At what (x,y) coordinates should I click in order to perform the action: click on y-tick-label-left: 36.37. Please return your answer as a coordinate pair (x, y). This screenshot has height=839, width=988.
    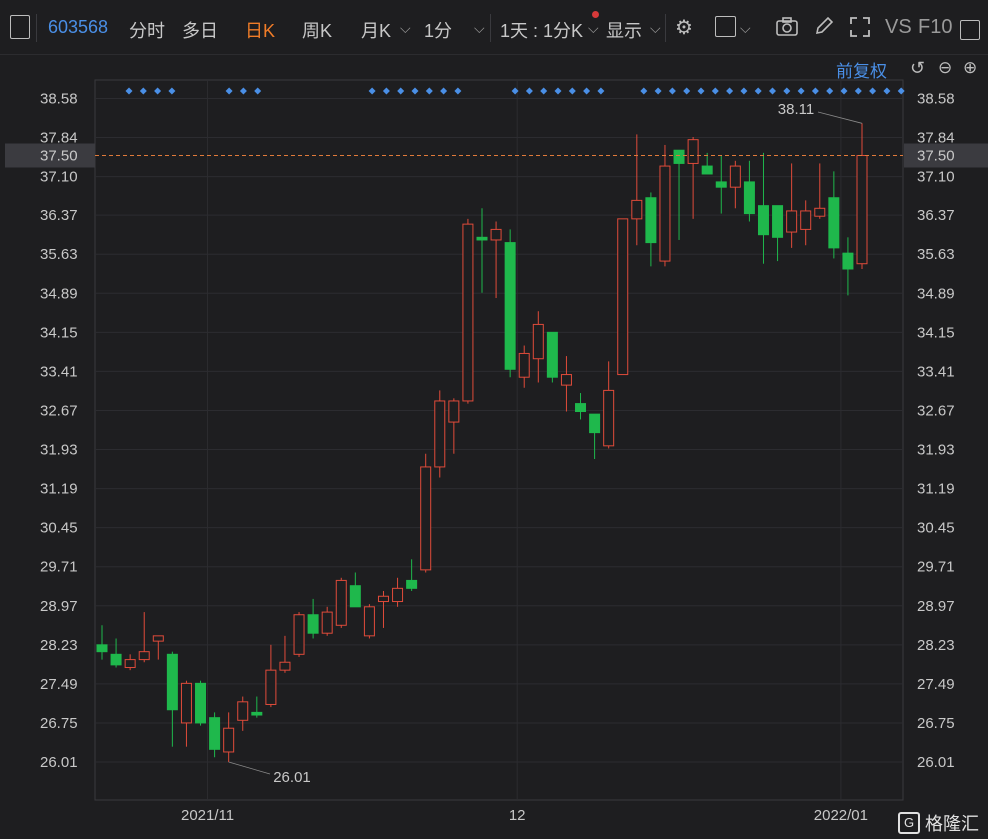
    Looking at the image, I should click on (59, 215).